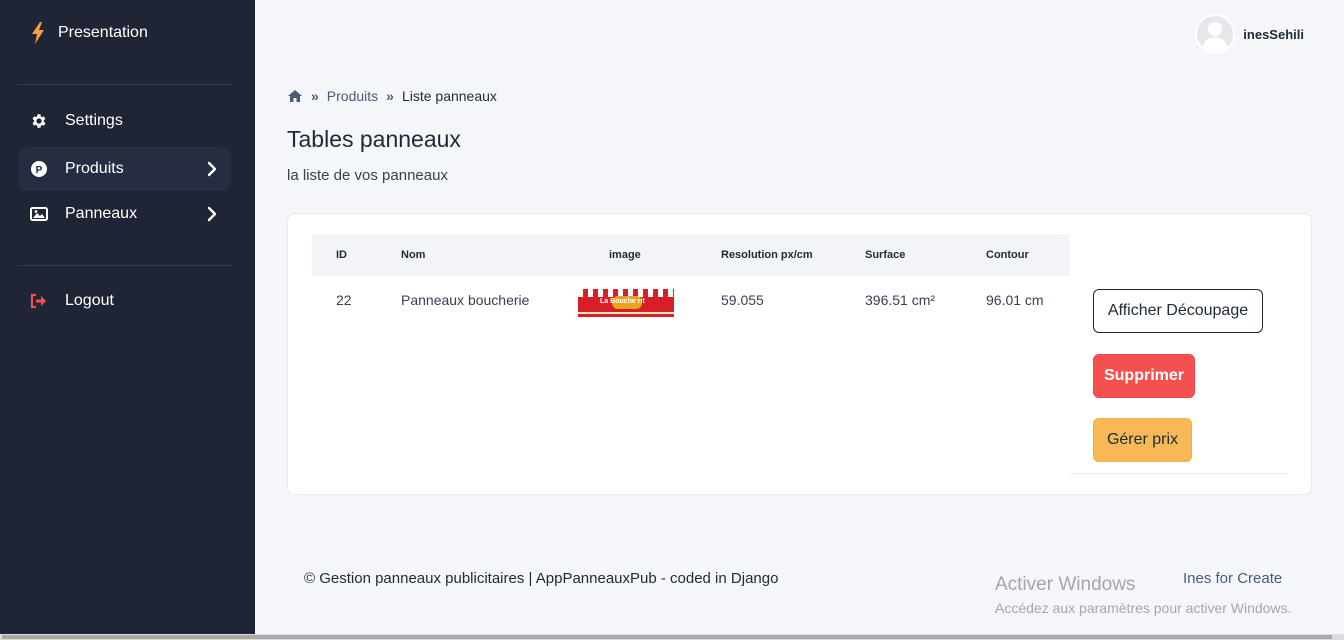 The height and width of the screenshot is (640, 1344). I want to click on sidebar-item-label: Logout, so click(89, 300).